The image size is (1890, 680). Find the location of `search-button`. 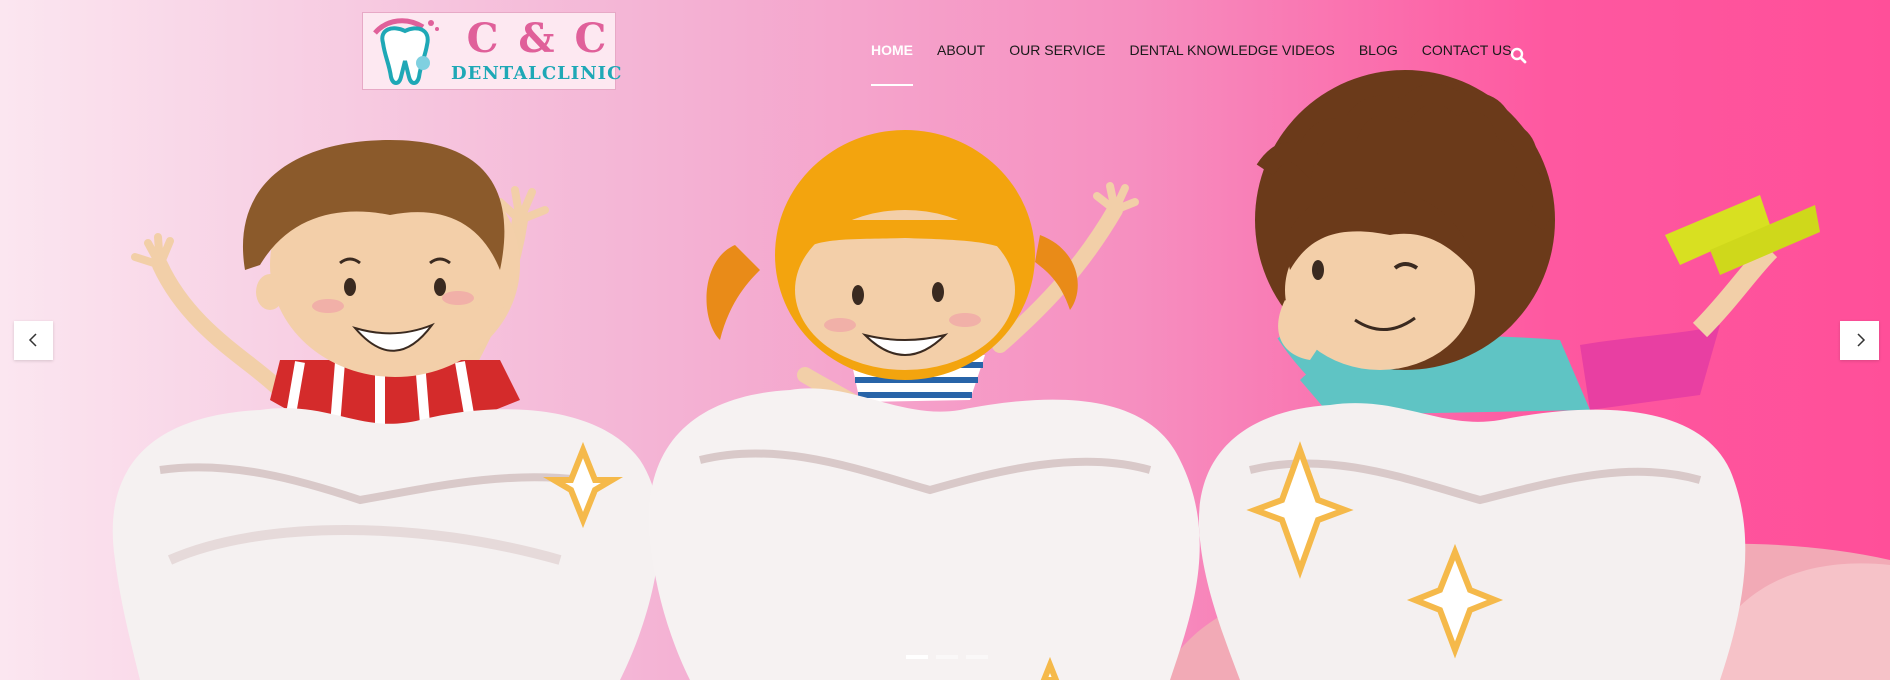

search-button is located at coordinates (1519, 56).